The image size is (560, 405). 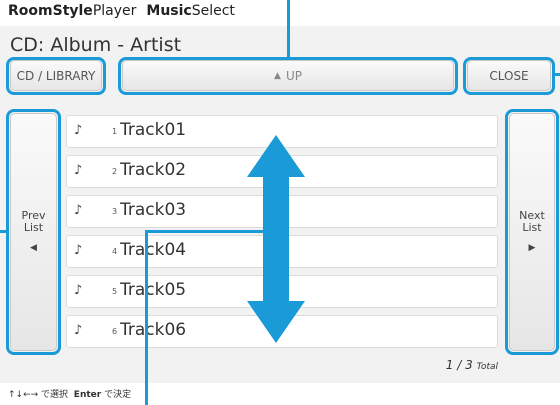 What do you see at coordinates (115, 171) in the screenshot?
I see `track-number: 2` at bounding box center [115, 171].